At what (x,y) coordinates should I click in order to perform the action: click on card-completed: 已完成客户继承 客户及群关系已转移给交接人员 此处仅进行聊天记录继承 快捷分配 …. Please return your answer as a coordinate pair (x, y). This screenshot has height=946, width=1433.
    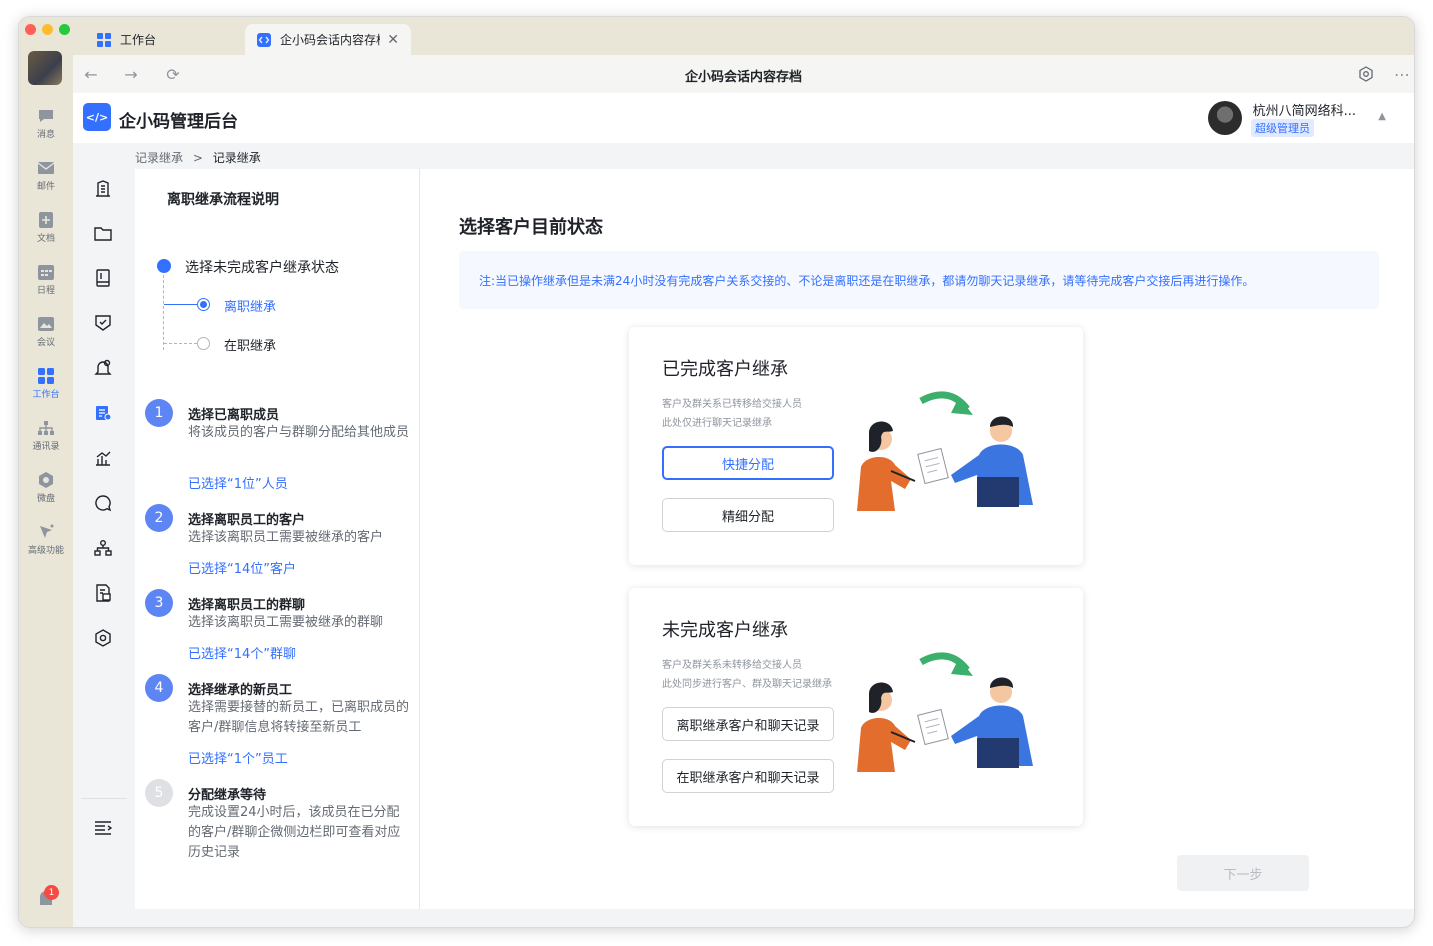
    Looking at the image, I should click on (856, 446).